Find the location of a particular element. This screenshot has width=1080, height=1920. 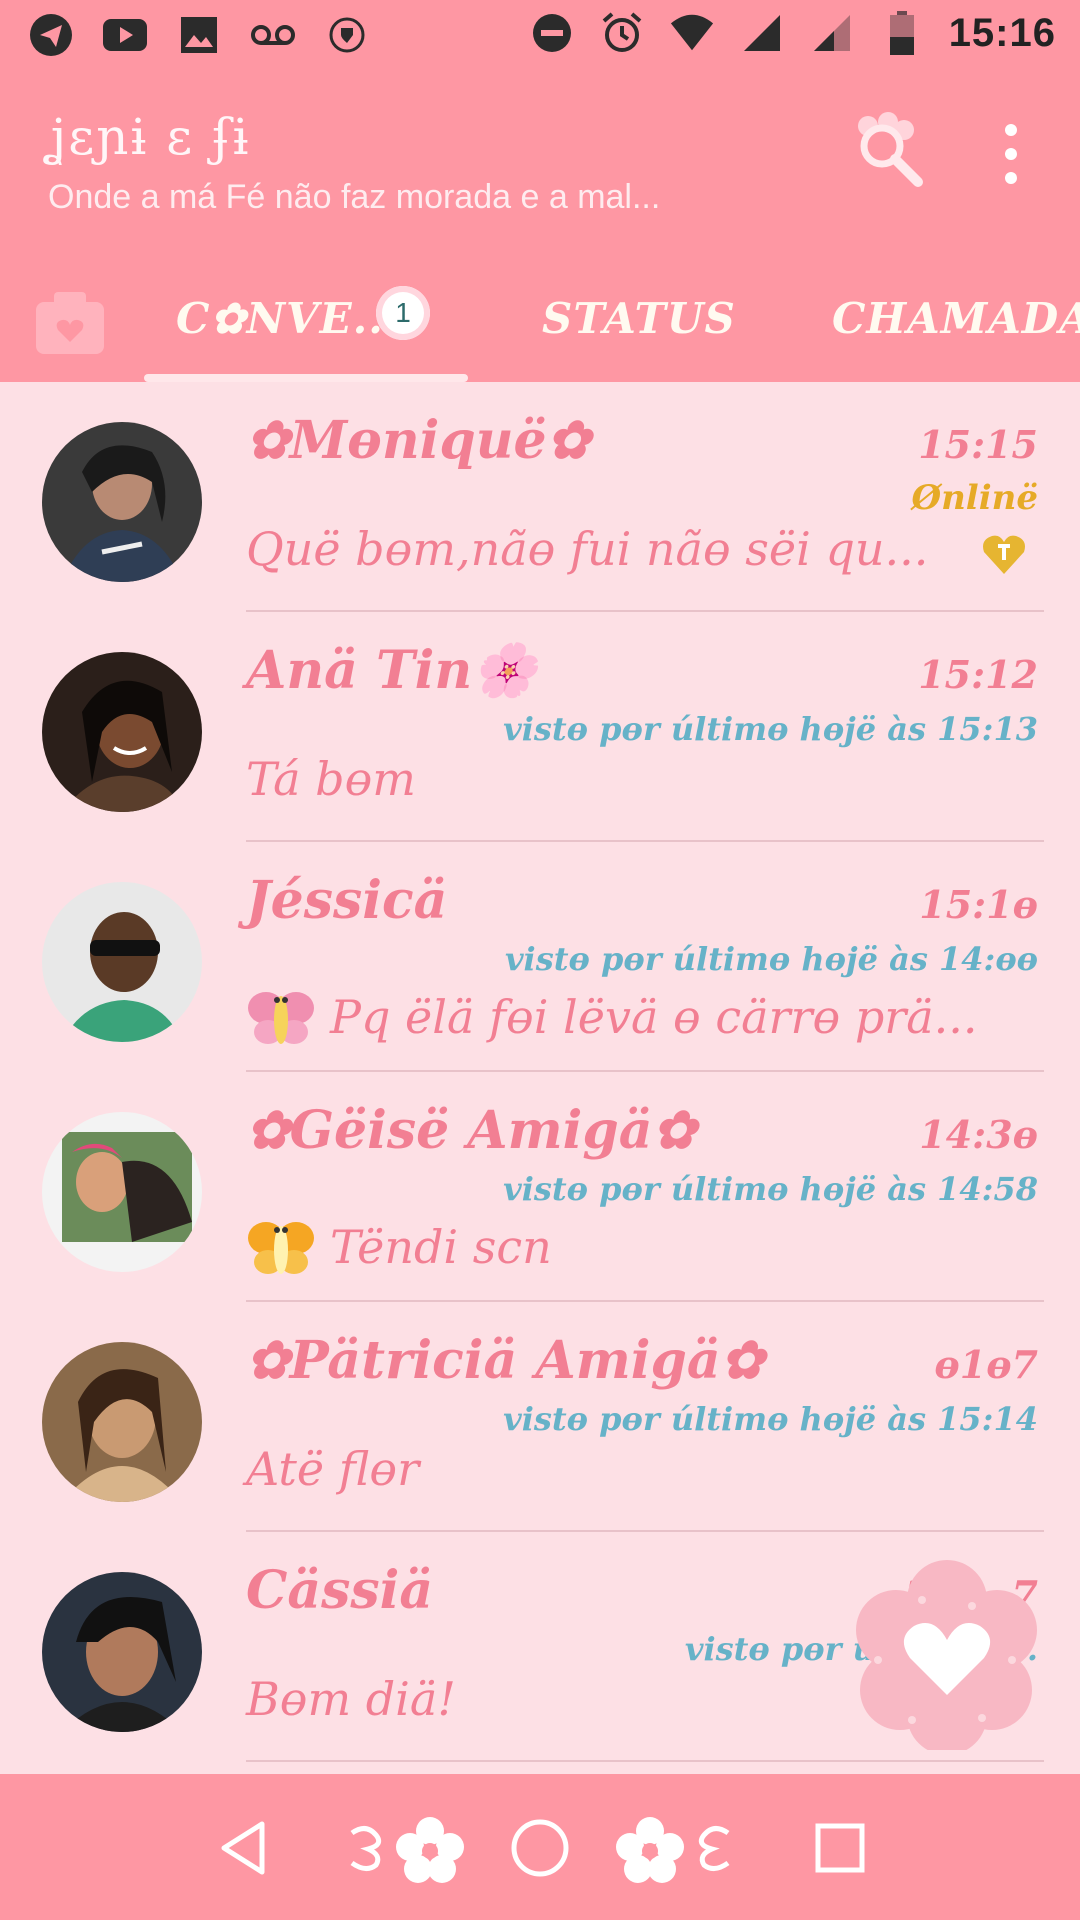

search-icon is located at coordinates (888, 152).